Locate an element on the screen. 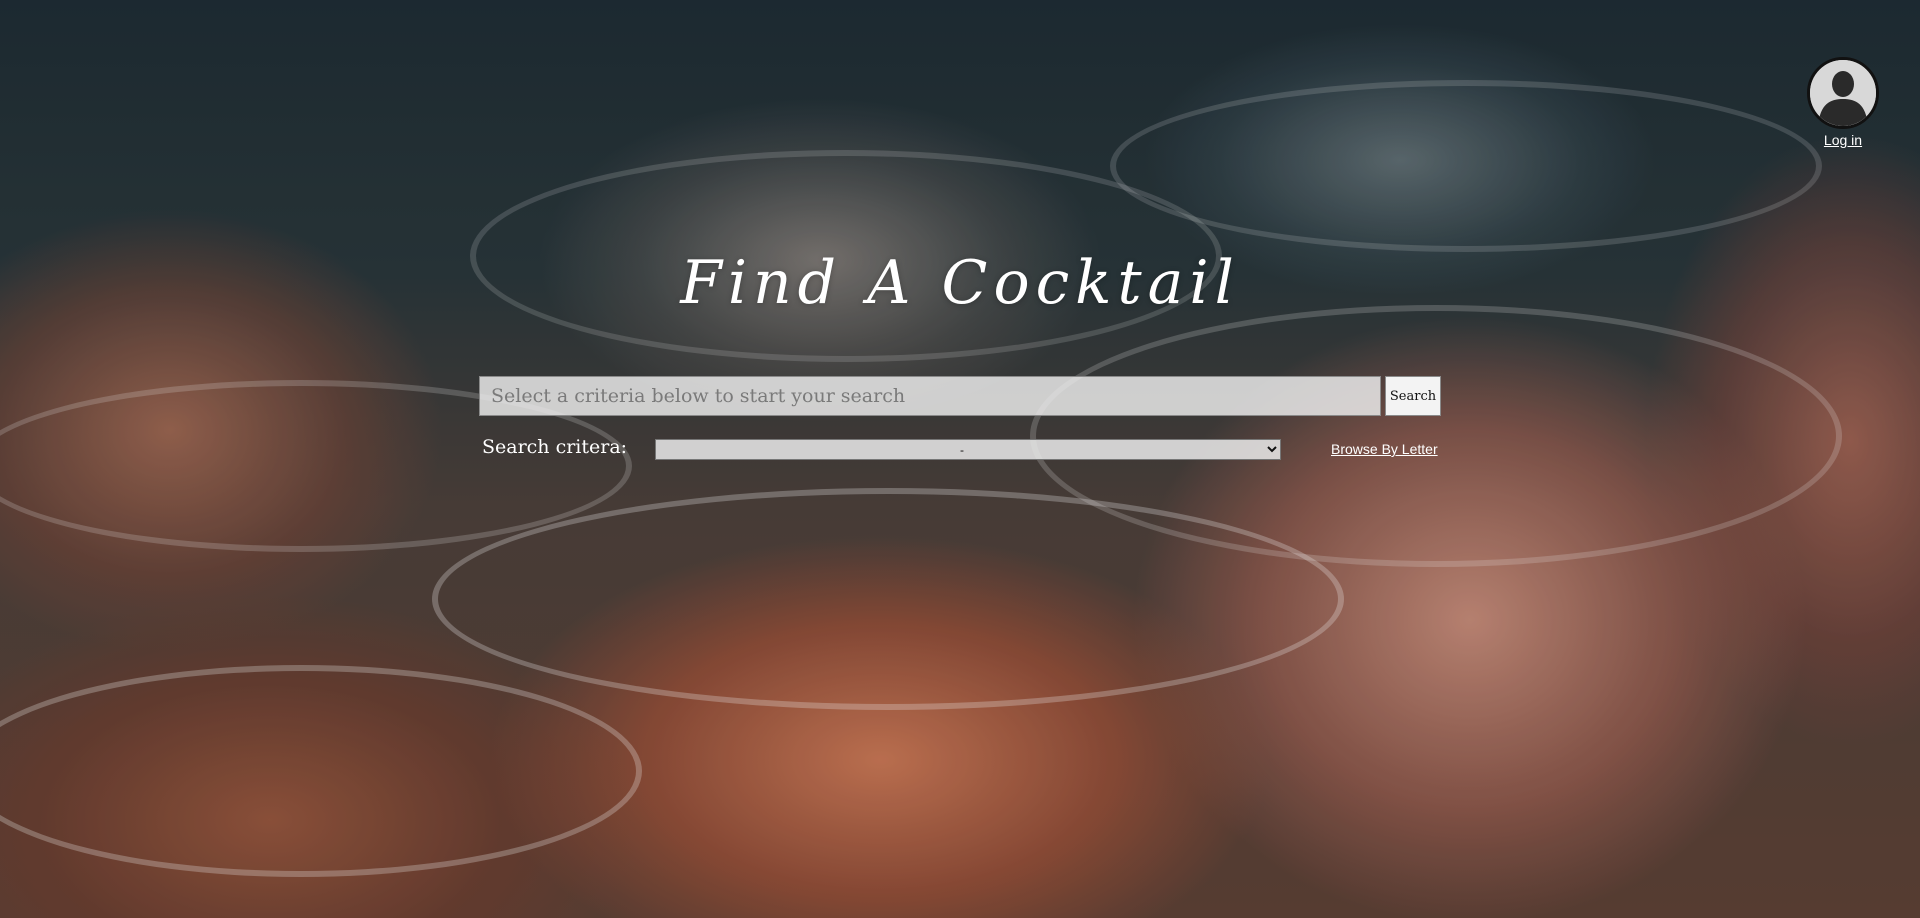 The height and width of the screenshot is (918, 1920). search-criteria-label: Search critera: is located at coordinates (555, 447).